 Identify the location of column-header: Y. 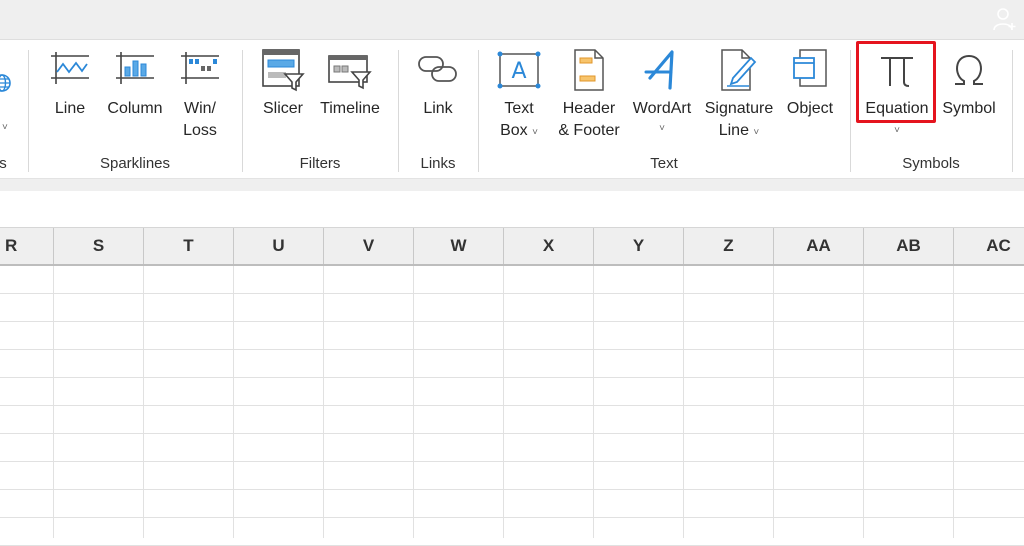
(639, 246).